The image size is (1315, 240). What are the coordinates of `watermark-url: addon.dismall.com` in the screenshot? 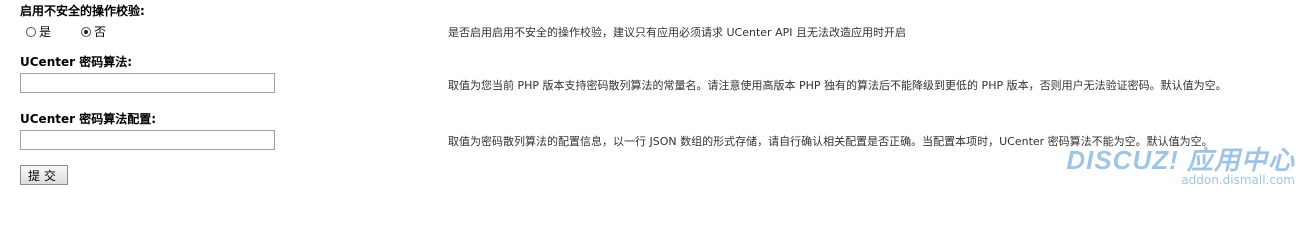 It's located at (1238, 180).